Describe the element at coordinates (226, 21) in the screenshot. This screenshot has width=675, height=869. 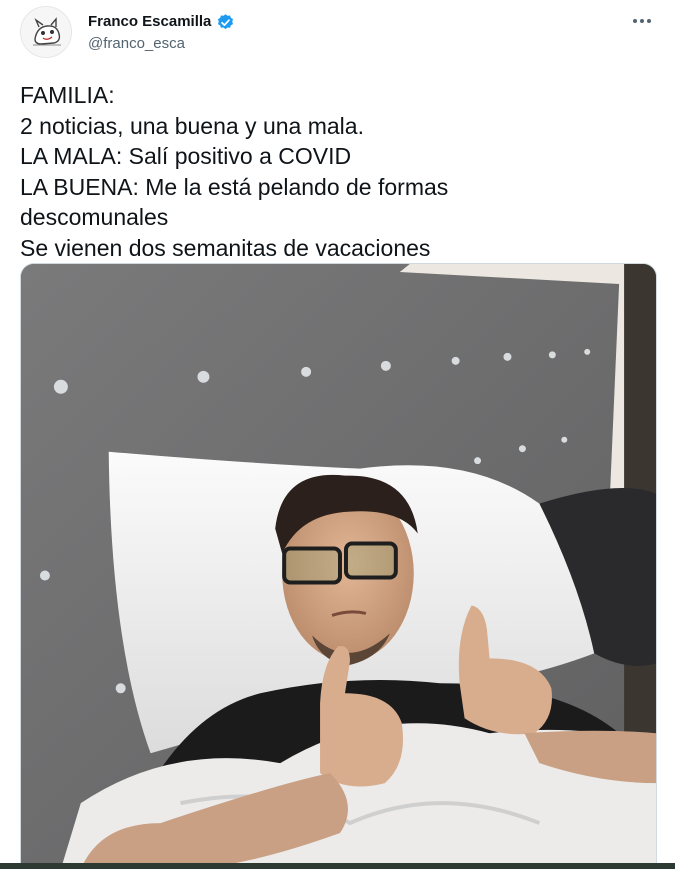
I see `verified-badge-icon` at that location.